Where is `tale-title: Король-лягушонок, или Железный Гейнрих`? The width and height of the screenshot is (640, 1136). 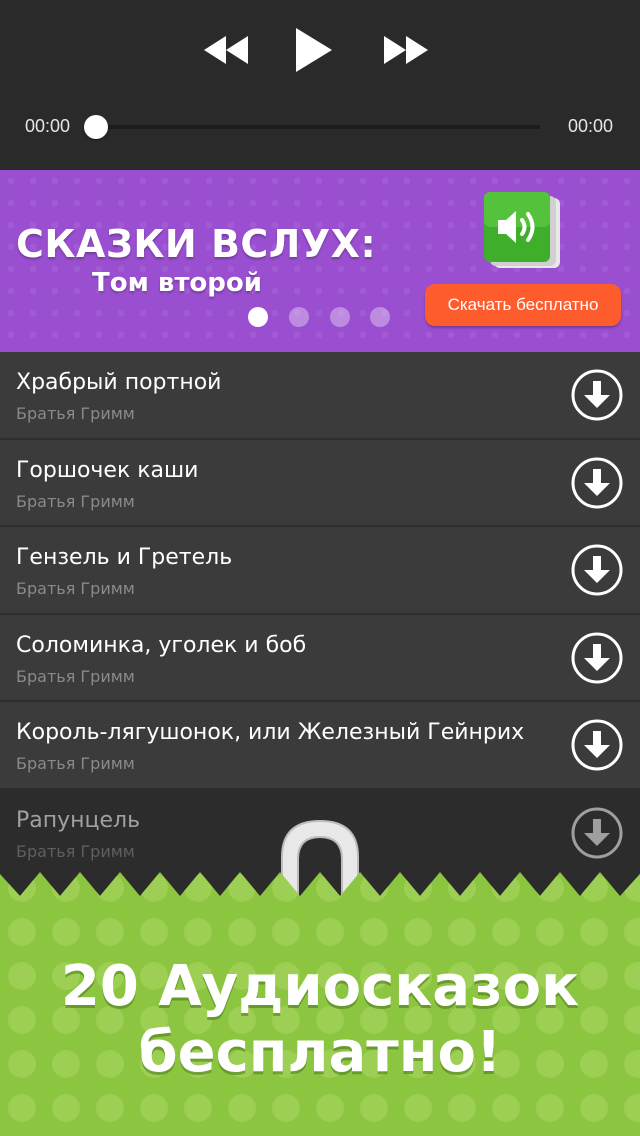 tale-title: Король-лягушонок, или Железный Гейнрих is located at coordinates (270, 732).